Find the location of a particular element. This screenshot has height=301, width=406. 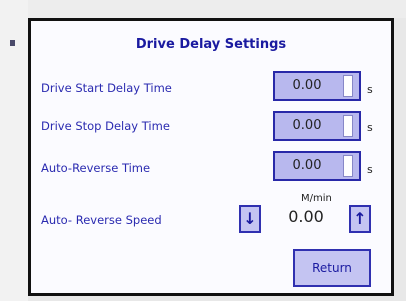

drive-start-delay-field: 0.00 is located at coordinates (317, 86).